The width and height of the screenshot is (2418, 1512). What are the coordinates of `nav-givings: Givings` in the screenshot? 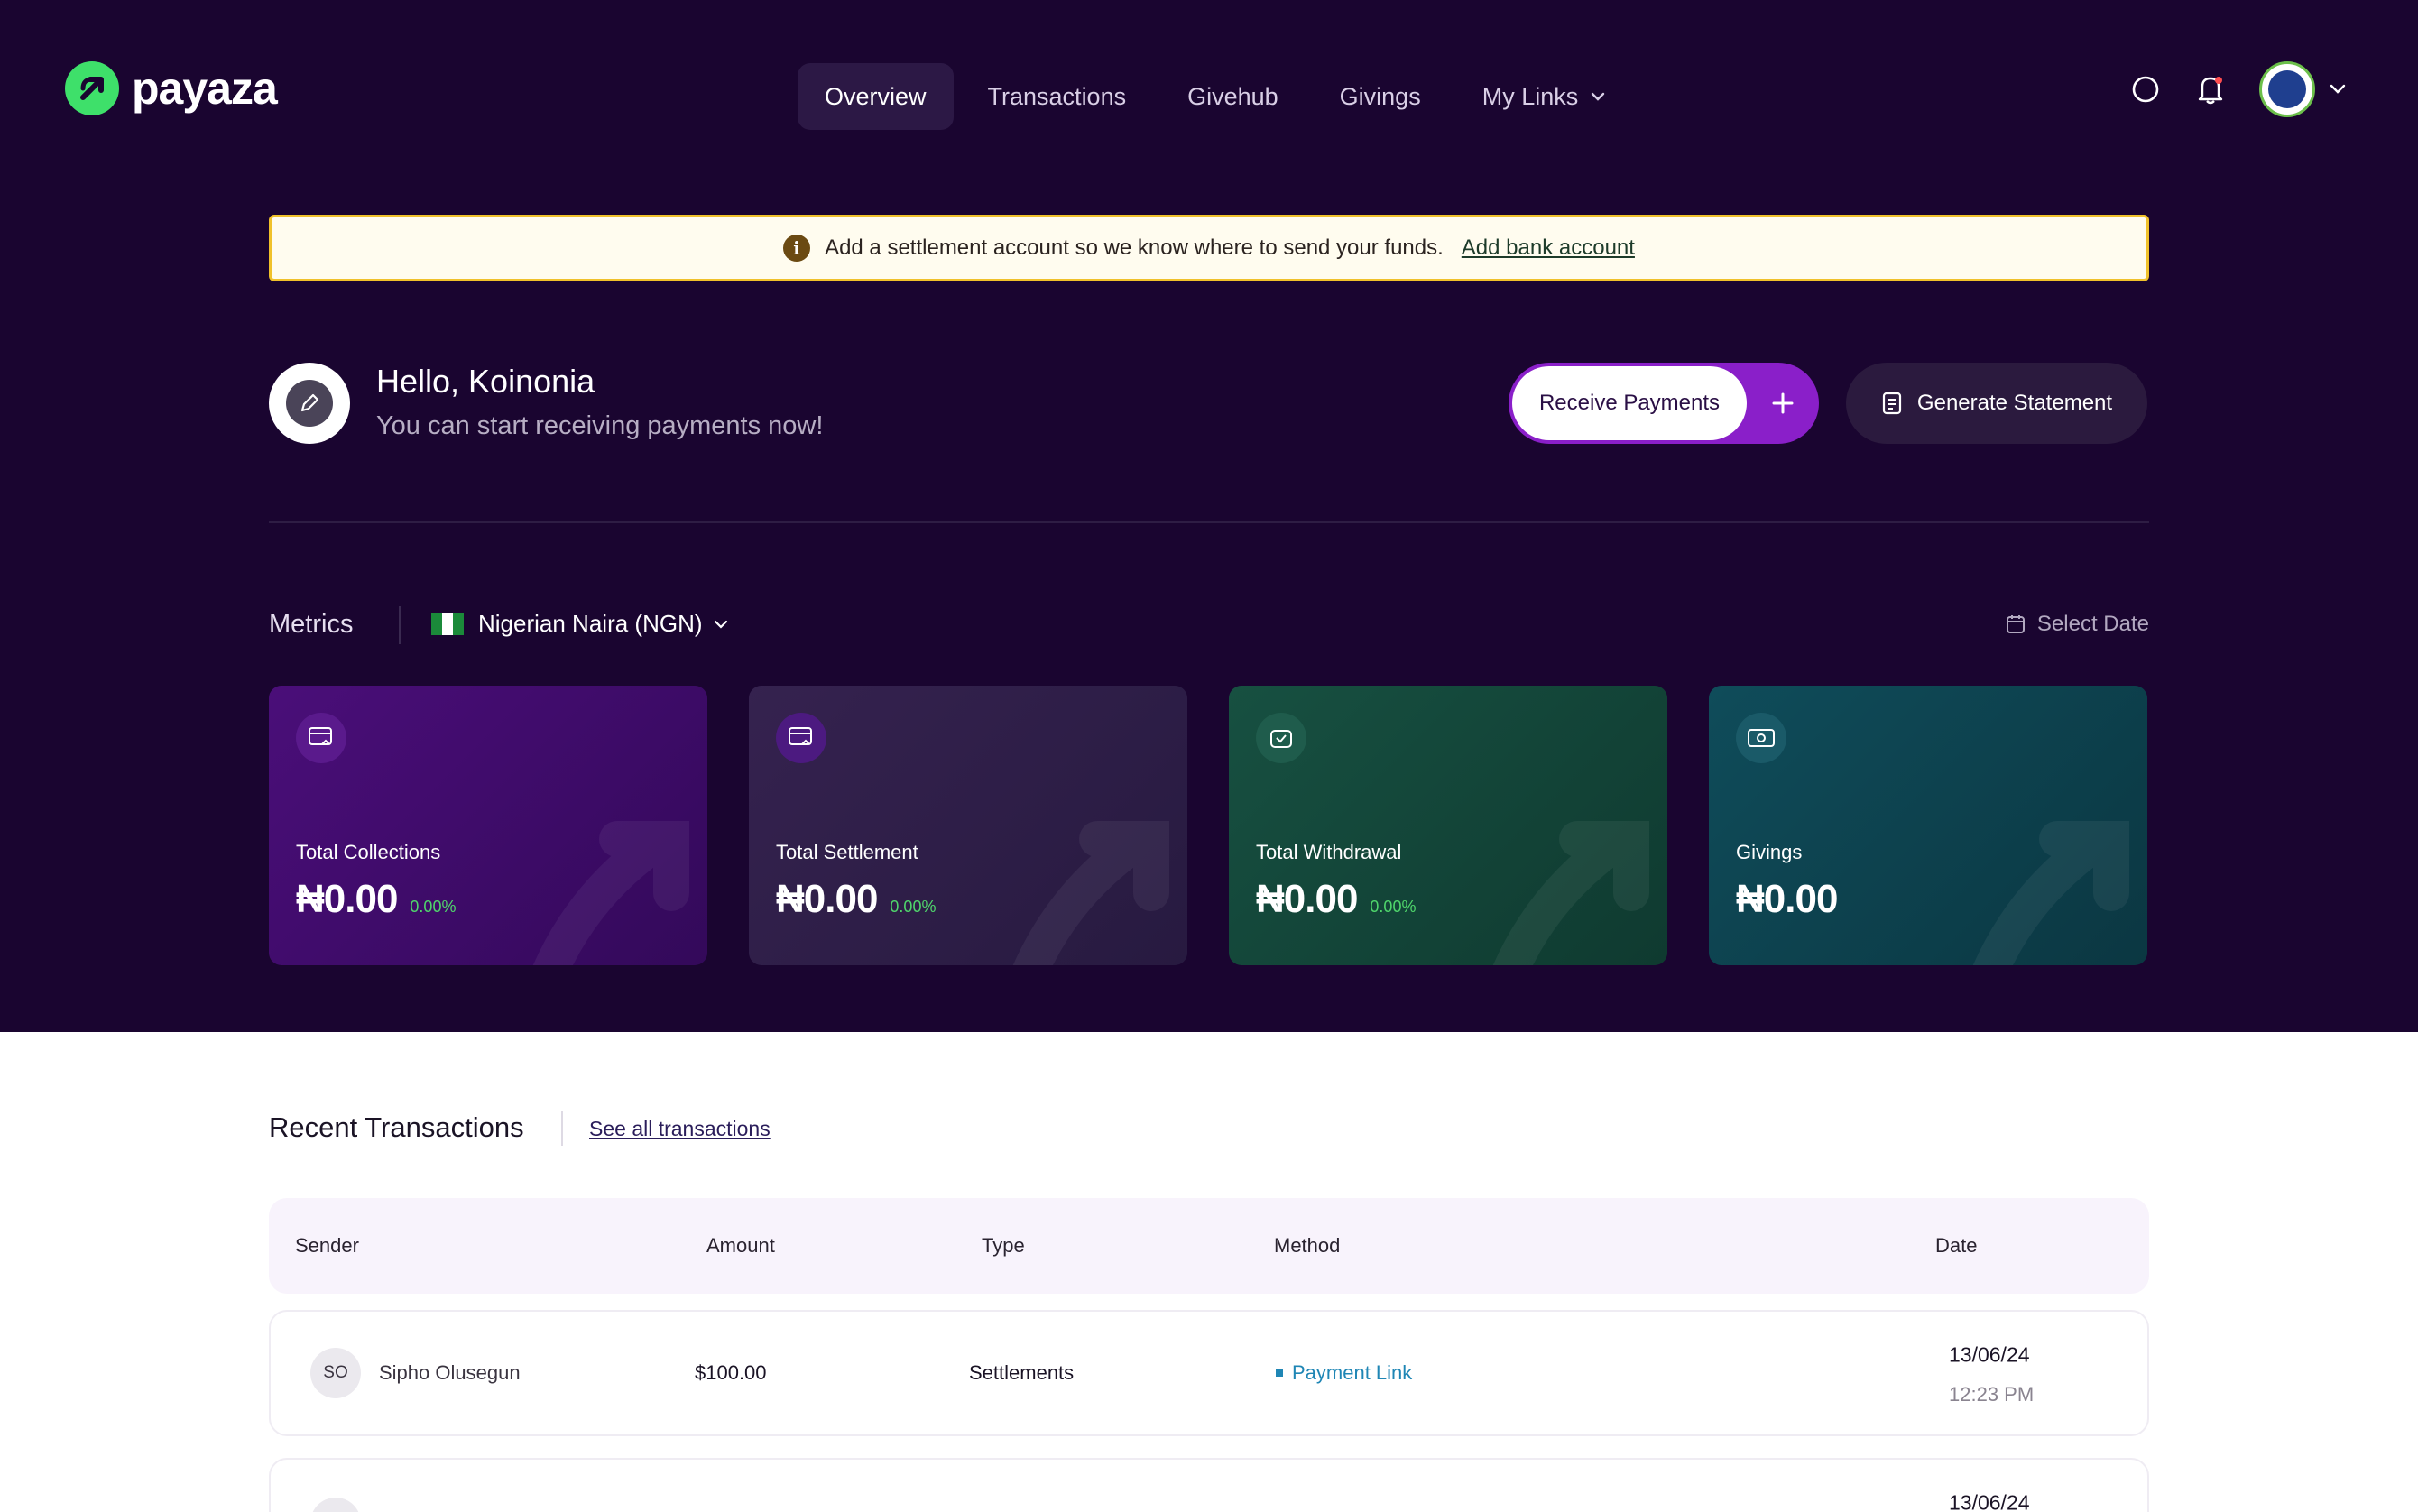 It's located at (1380, 96).